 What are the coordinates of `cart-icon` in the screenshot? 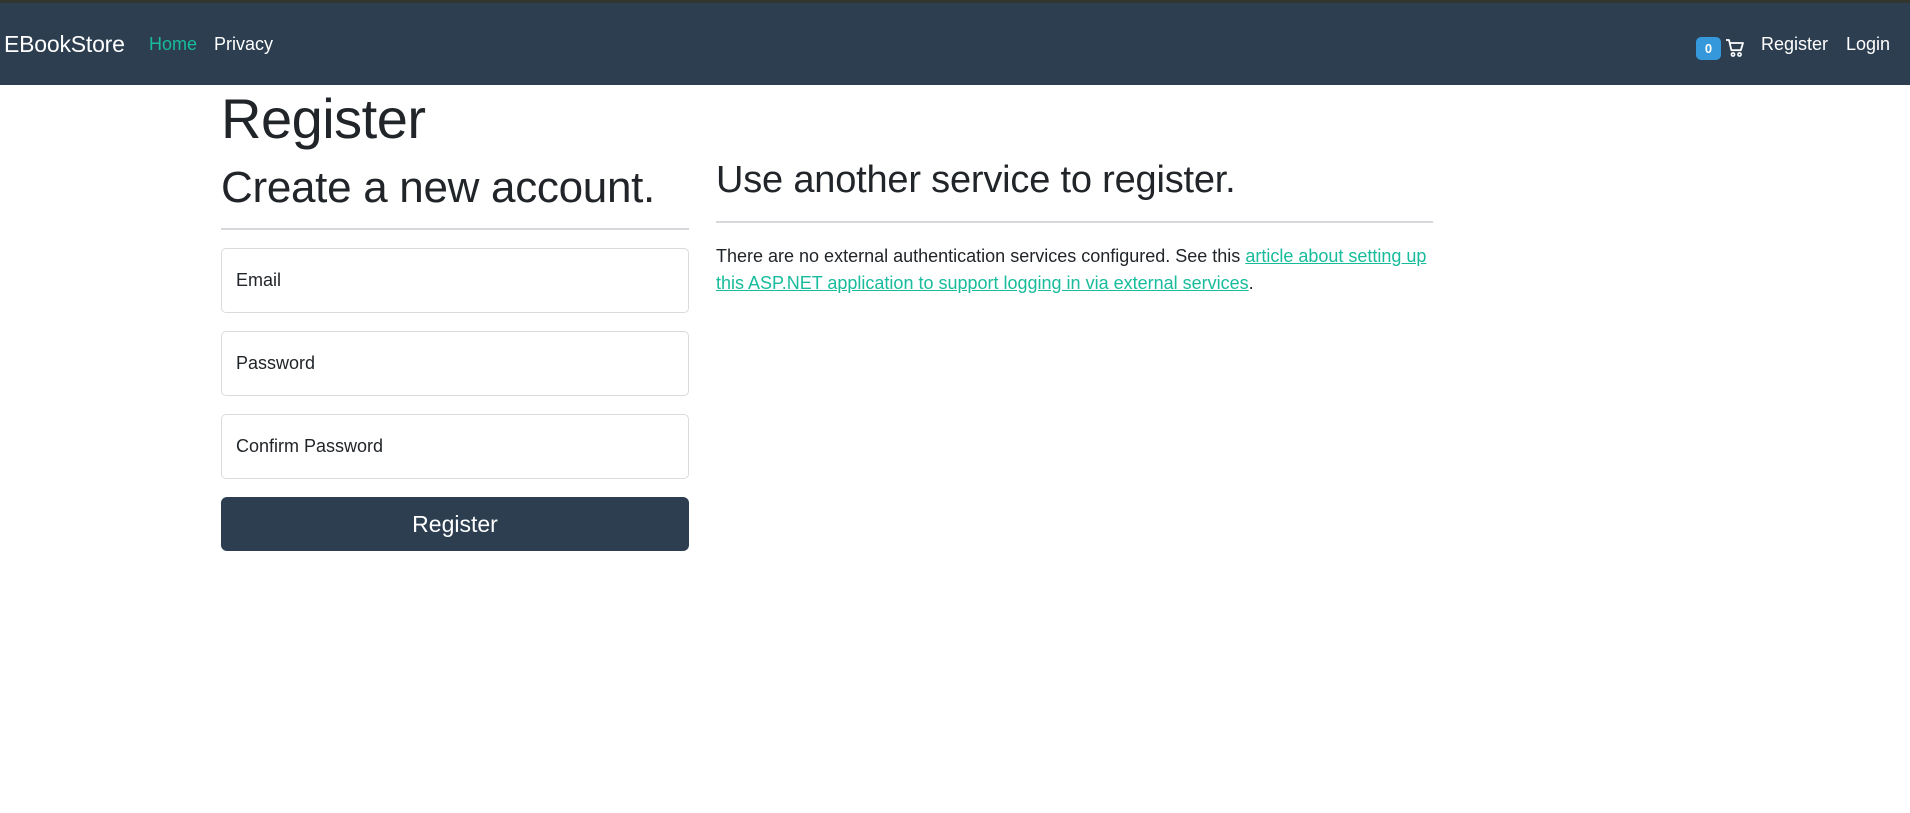 It's located at (1735, 48).